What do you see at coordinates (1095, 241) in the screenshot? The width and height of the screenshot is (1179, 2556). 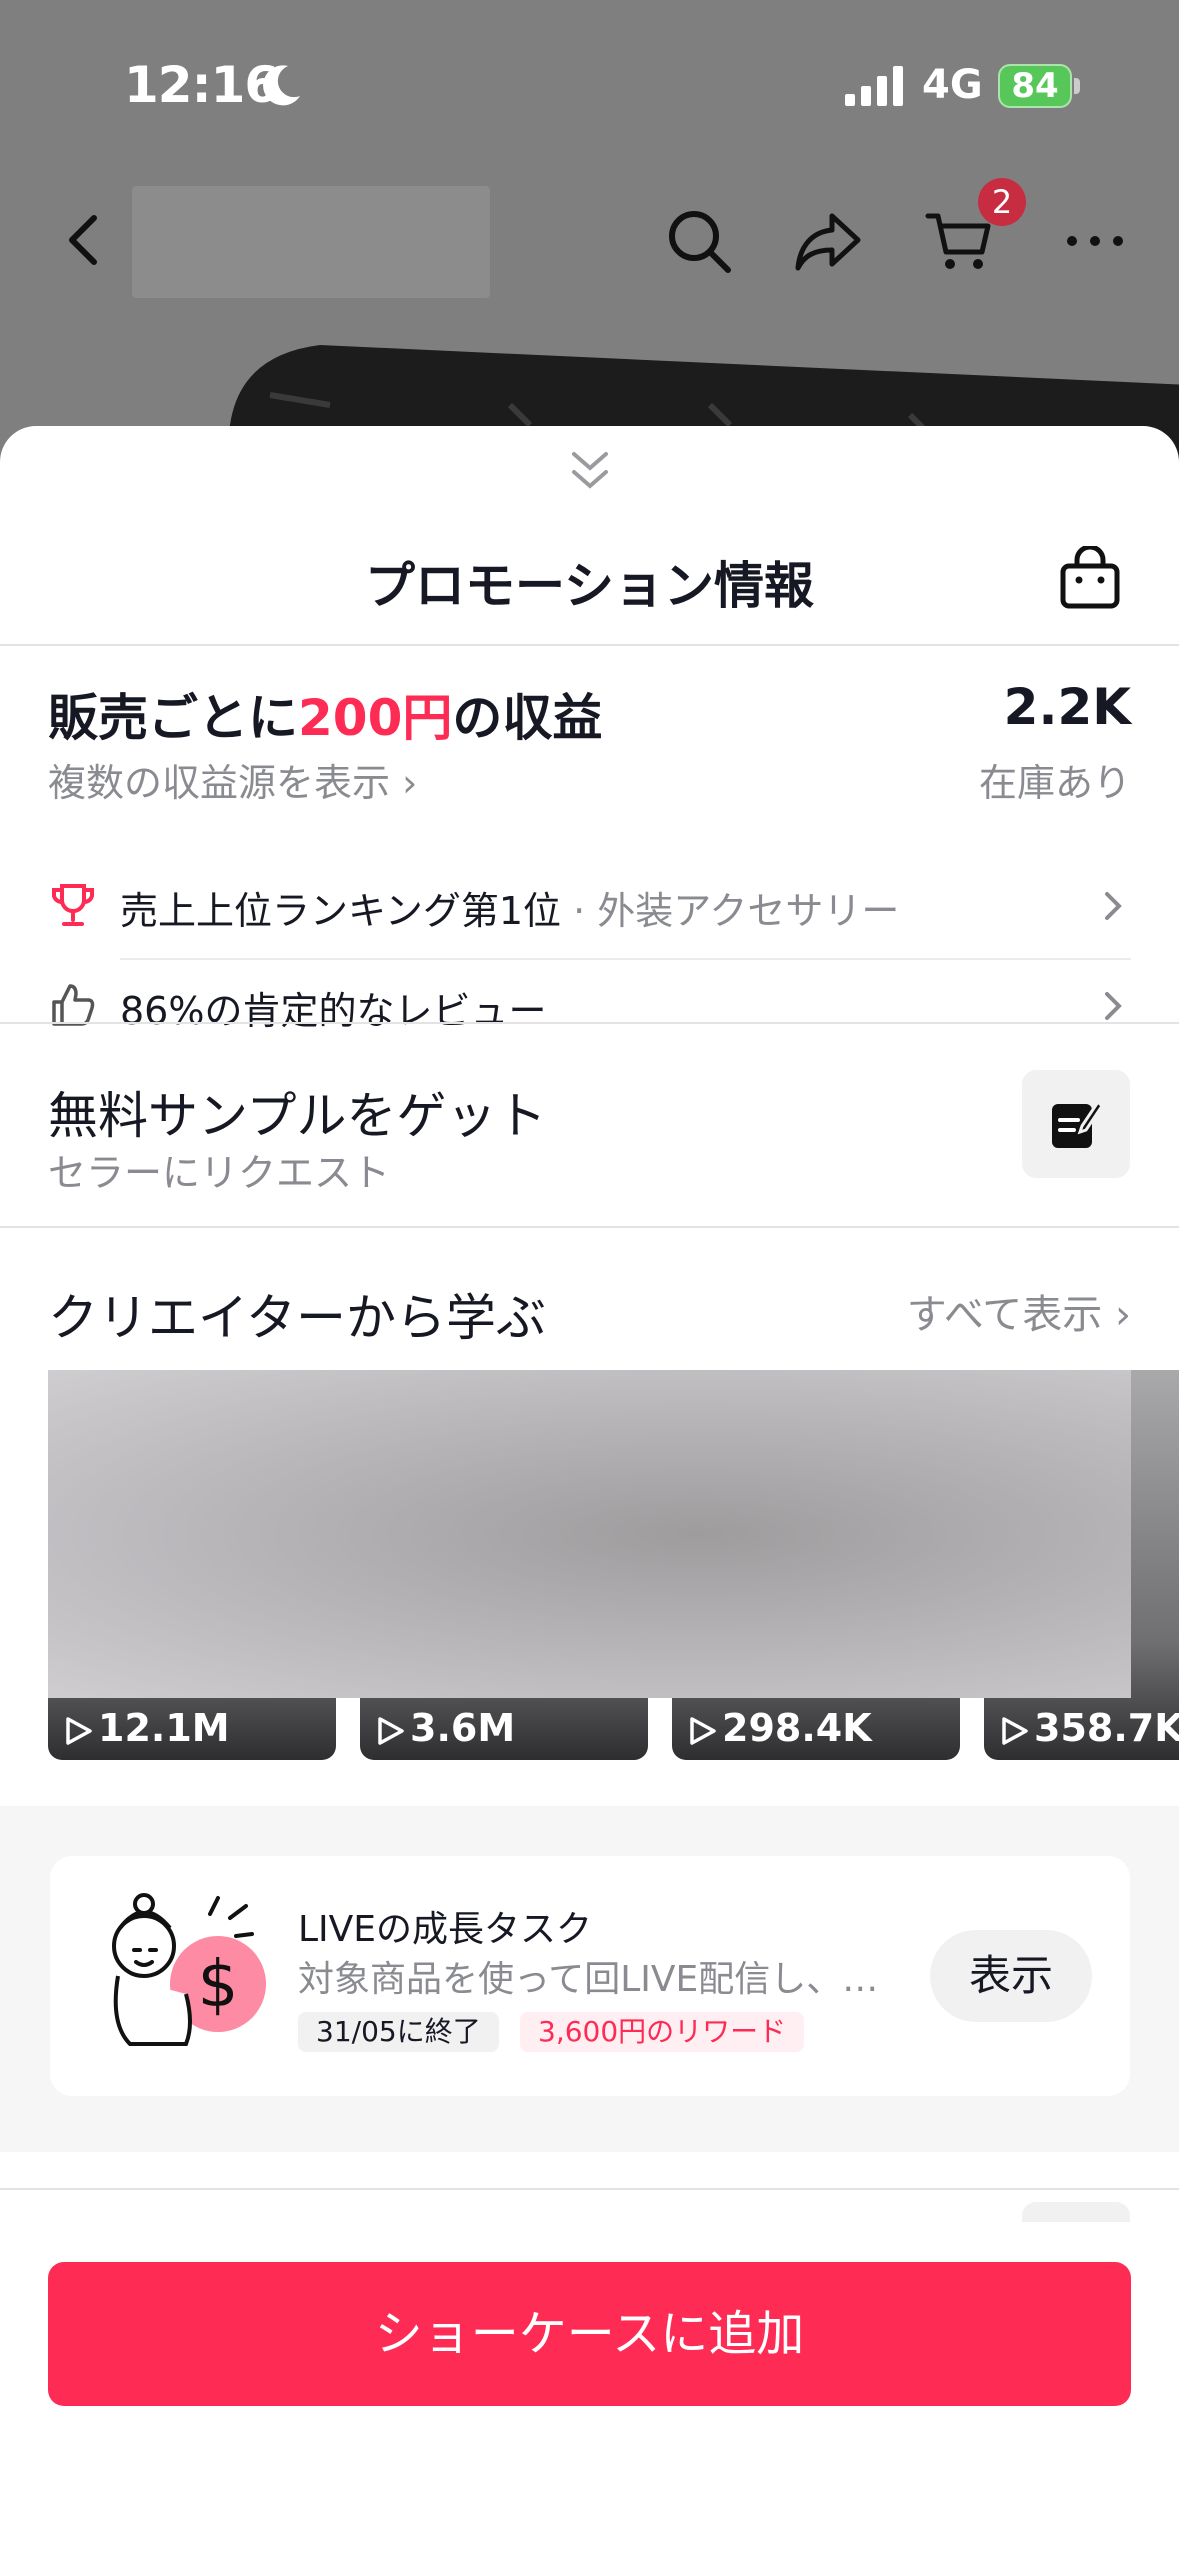 I see `more-icon` at bounding box center [1095, 241].